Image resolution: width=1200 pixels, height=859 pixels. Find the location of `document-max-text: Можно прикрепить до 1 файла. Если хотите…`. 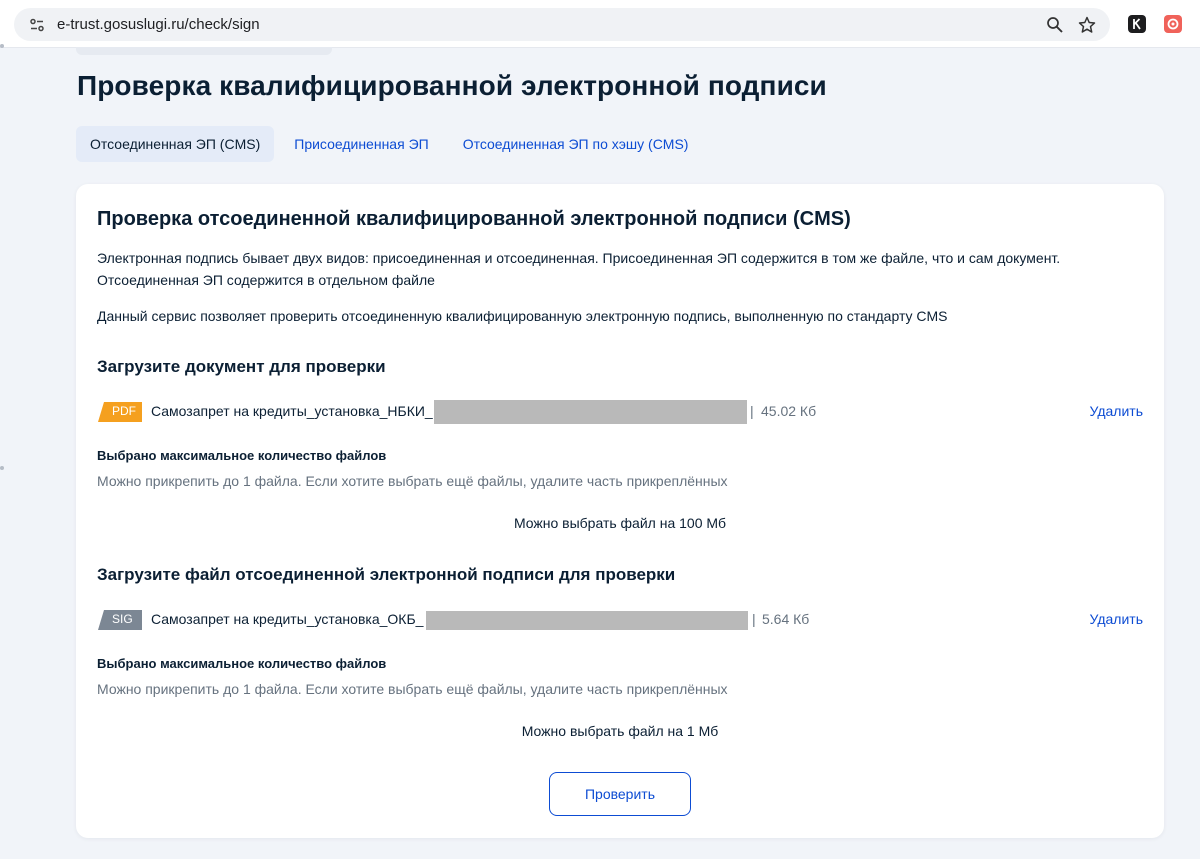

document-max-text: Можно прикрепить до 1 файла. Если хотите… is located at coordinates (412, 481).